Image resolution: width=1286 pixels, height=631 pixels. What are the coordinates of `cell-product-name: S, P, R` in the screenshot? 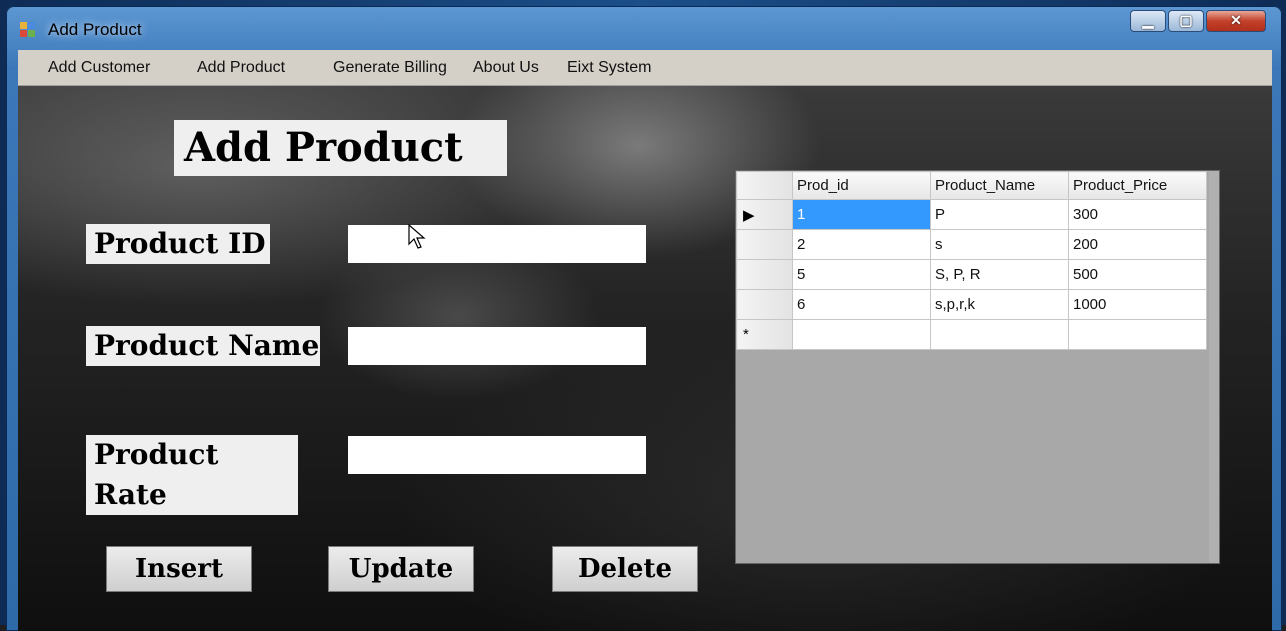 It's located at (999, 274).